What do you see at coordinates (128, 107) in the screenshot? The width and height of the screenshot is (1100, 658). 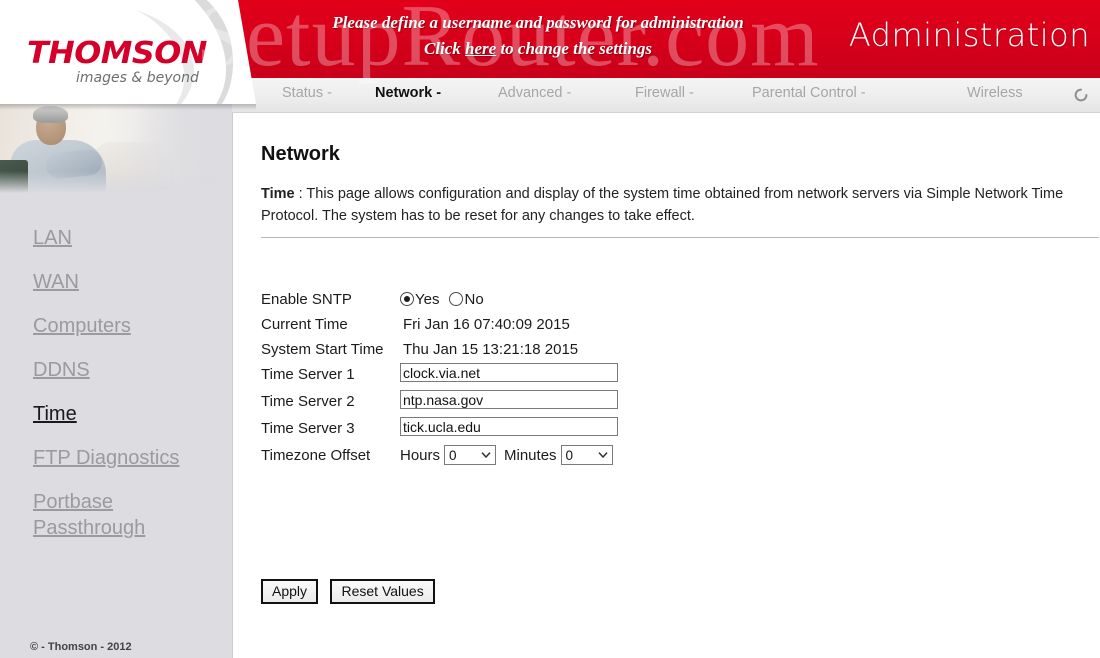 I see `logo-panel-shadow` at bounding box center [128, 107].